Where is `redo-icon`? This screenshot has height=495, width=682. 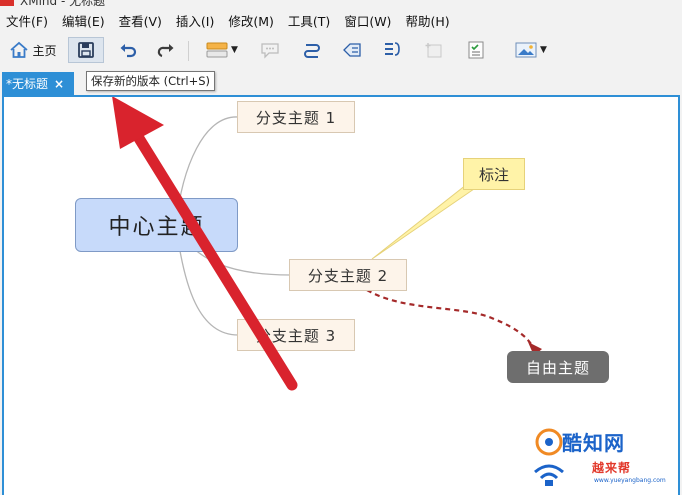
redo-icon is located at coordinates (165, 51).